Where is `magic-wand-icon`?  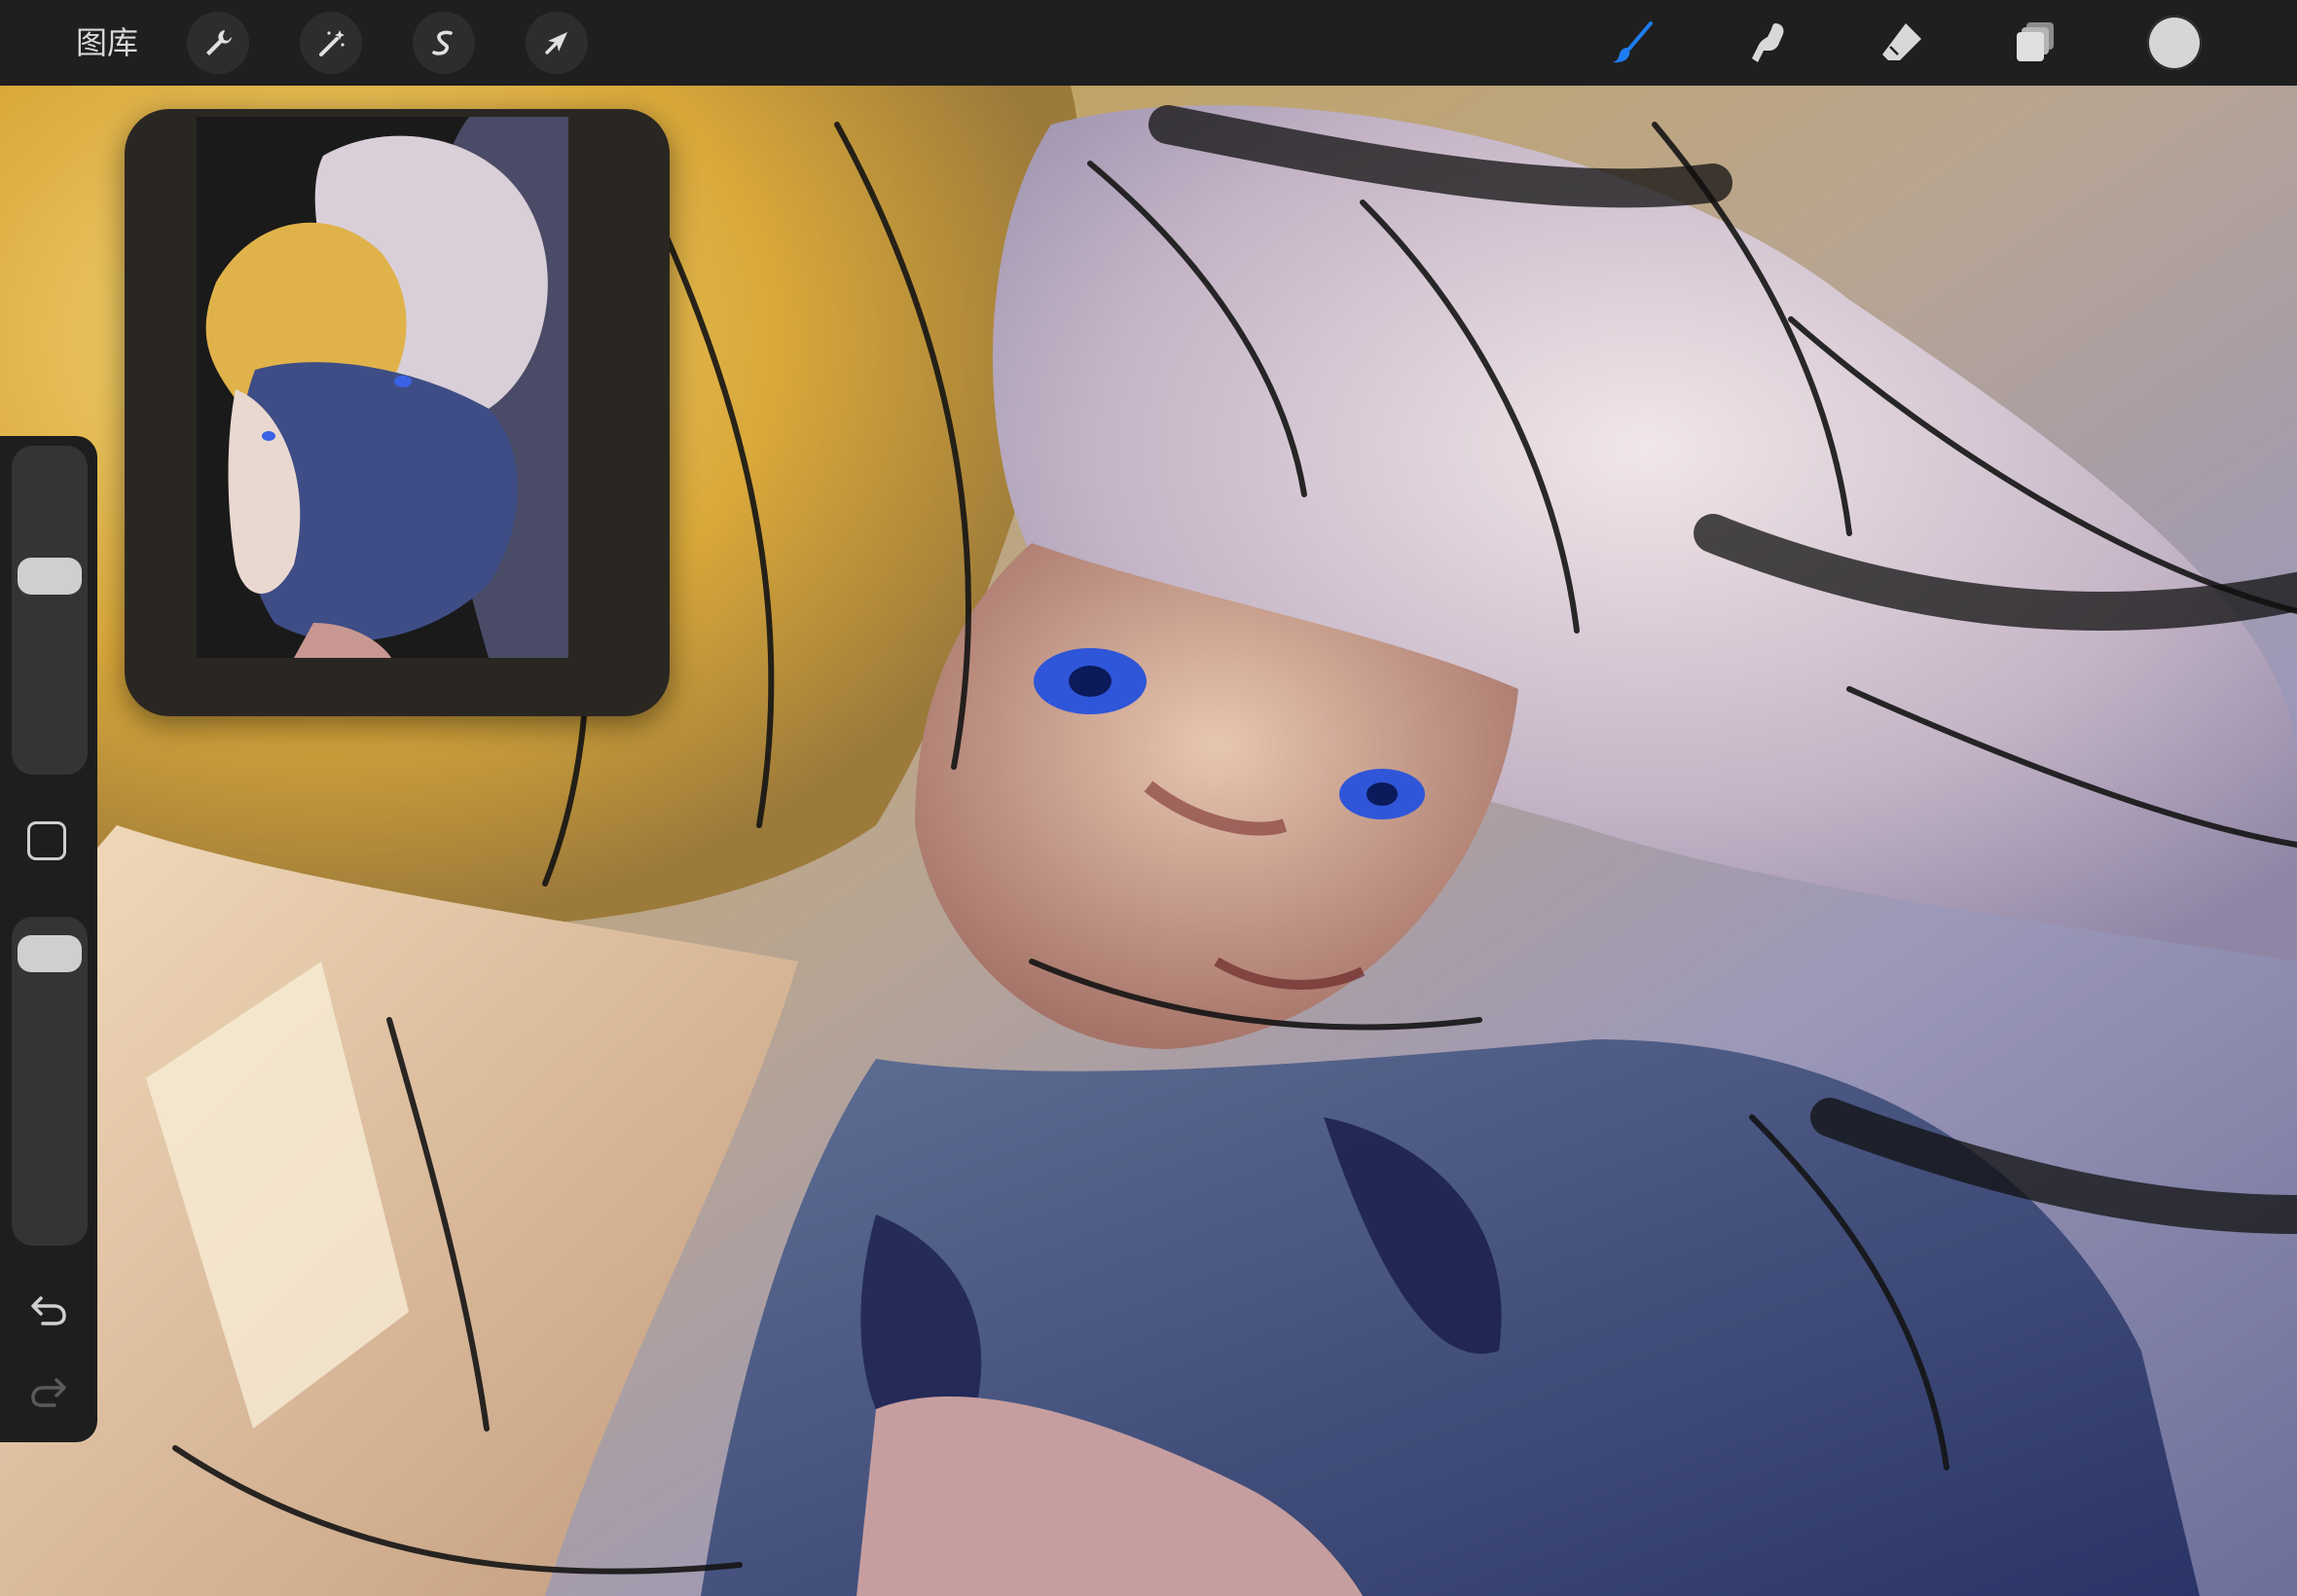 magic-wand-icon is located at coordinates (332, 43).